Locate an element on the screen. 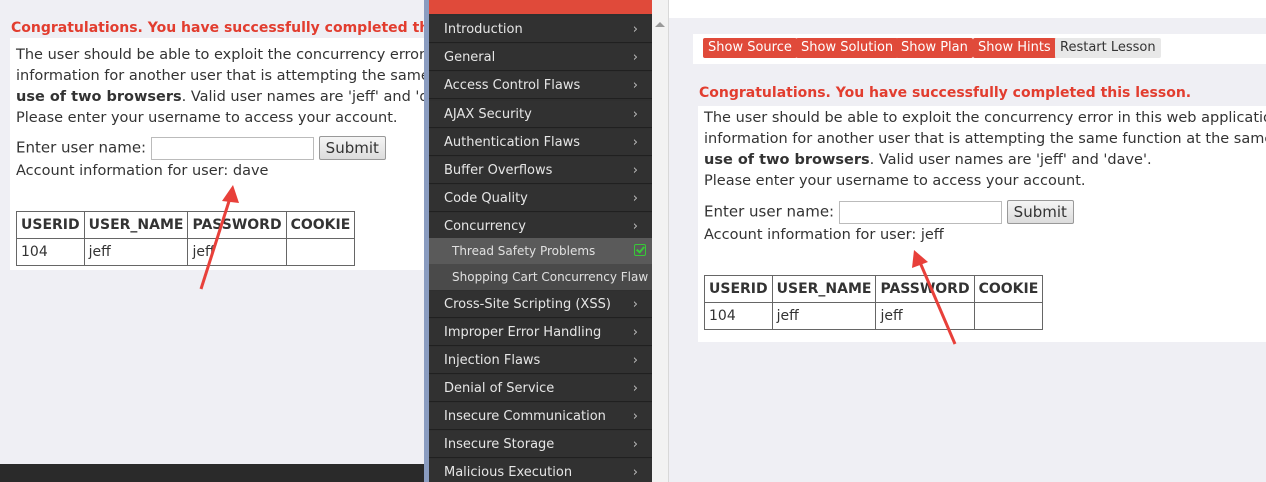 The image size is (1266, 482). show-plan-button: Show Plan is located at coordinates (934, 48).